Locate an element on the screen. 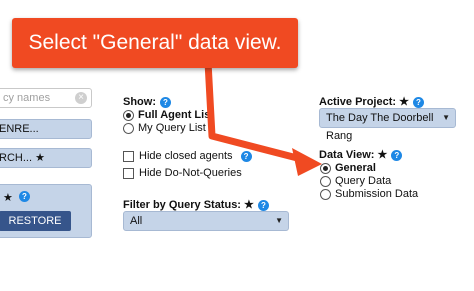  arrow-head is located at coordinates (307, 162).